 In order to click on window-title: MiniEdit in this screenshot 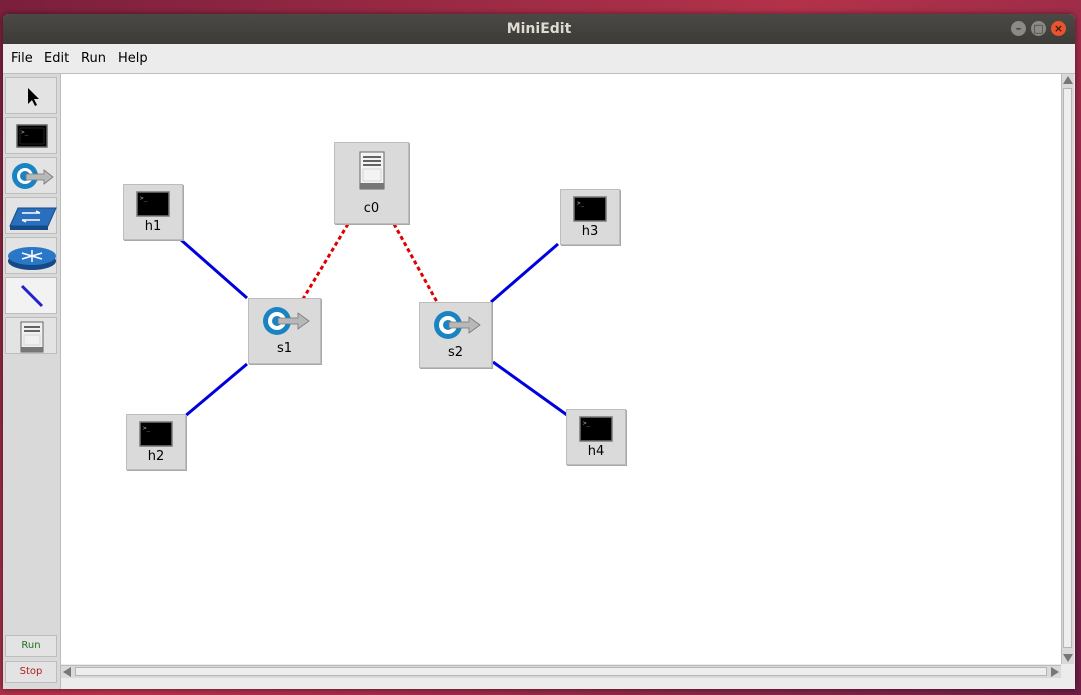, I will do `click(539, 29)`.